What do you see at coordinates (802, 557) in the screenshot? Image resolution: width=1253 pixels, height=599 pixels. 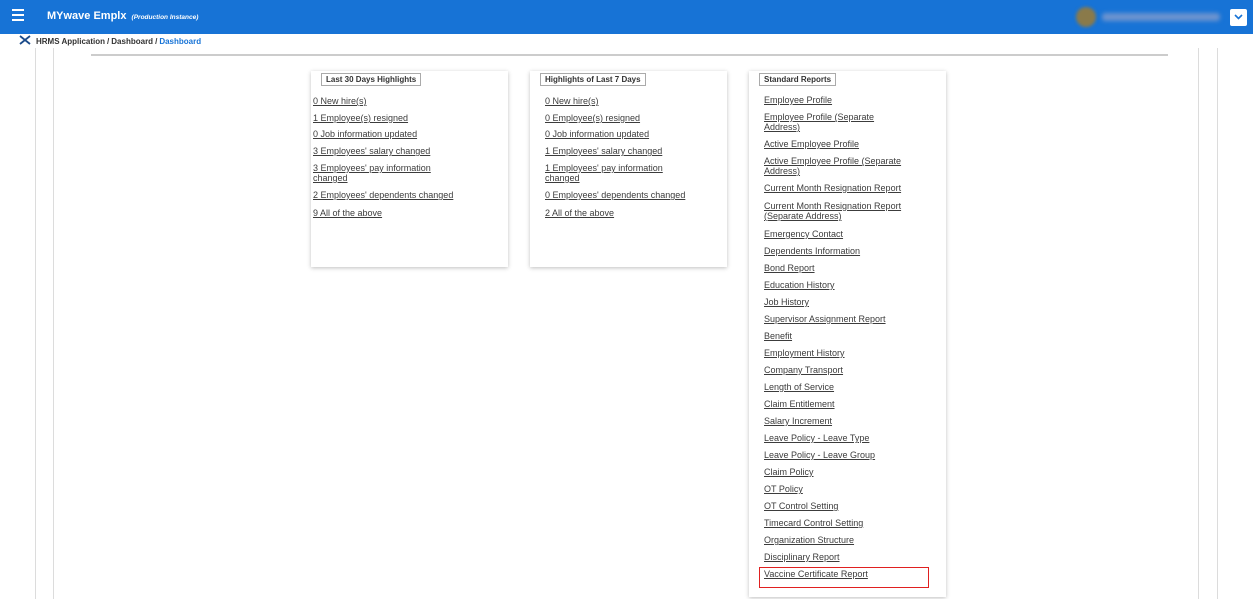 I see `report-link-text: Disciplinary Report` at bounding box center [802, 557].